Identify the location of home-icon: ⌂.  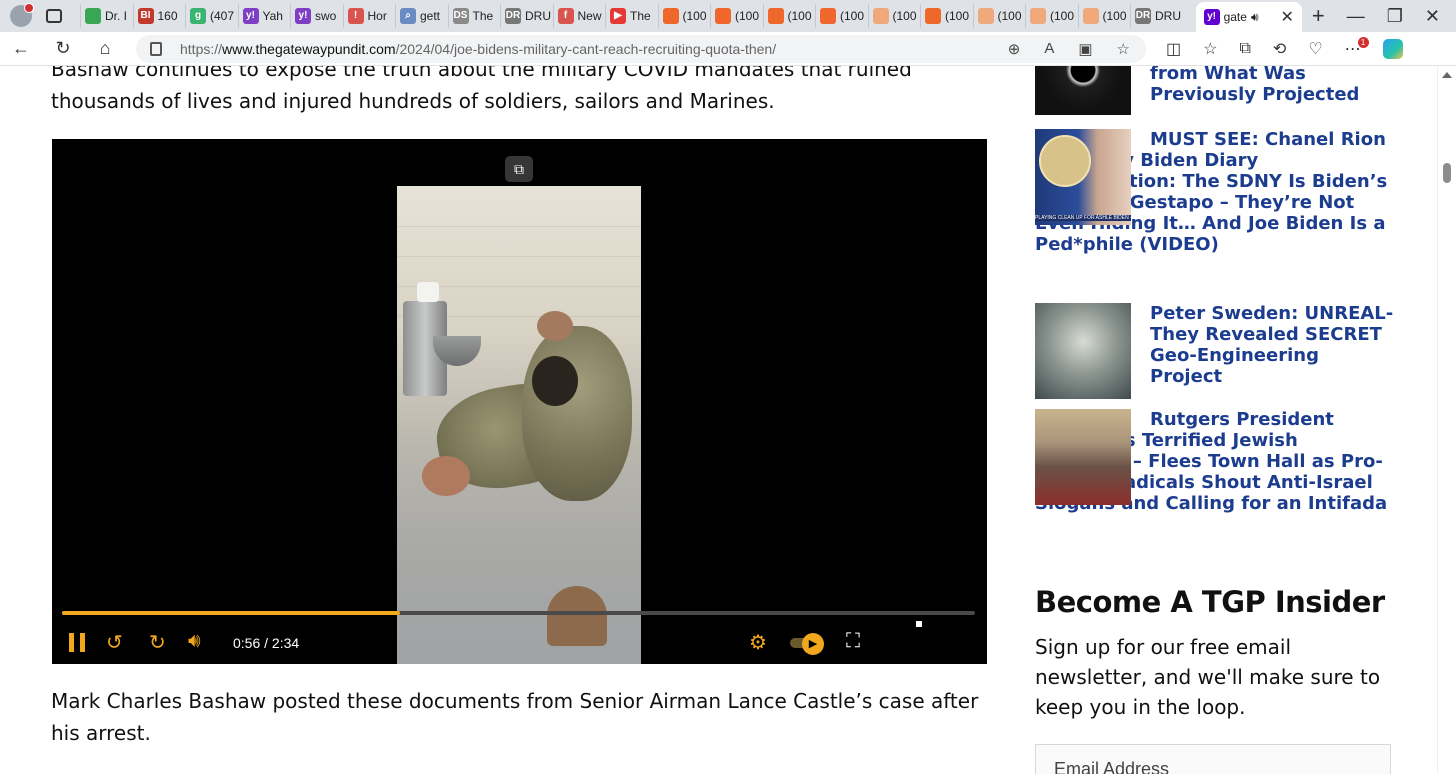
(105, 48).